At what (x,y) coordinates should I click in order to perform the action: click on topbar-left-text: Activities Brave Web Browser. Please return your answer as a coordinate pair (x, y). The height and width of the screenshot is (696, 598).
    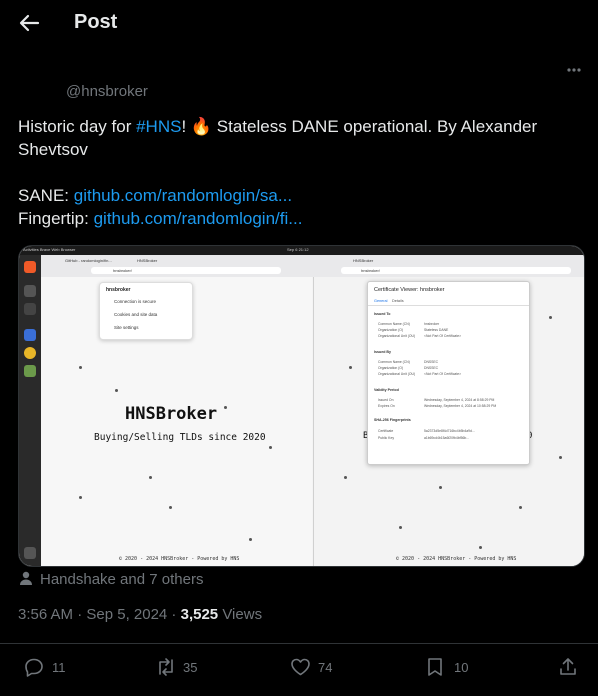
    Looking at the image, I should click on (49, 249).